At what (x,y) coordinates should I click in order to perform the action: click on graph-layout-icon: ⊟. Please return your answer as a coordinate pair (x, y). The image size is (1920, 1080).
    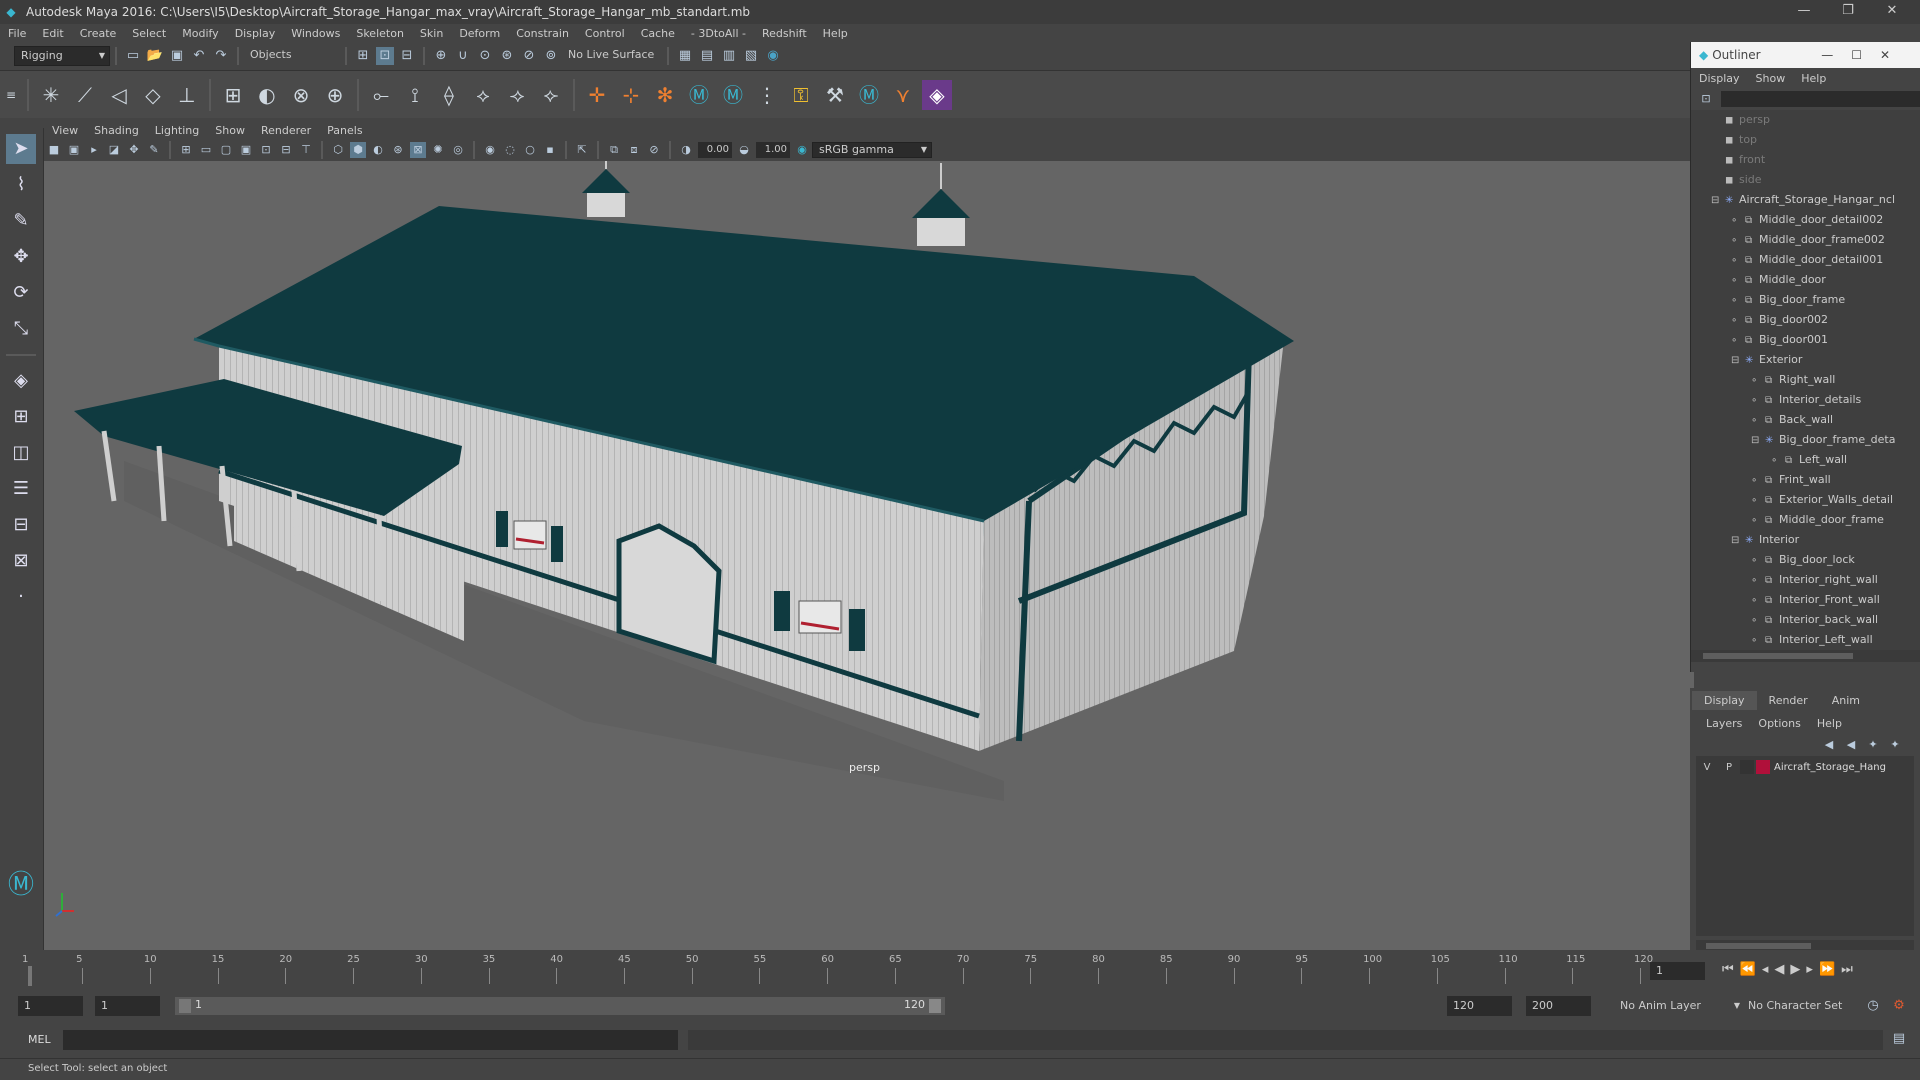
    Looking at the image, I should click on (21, 525).